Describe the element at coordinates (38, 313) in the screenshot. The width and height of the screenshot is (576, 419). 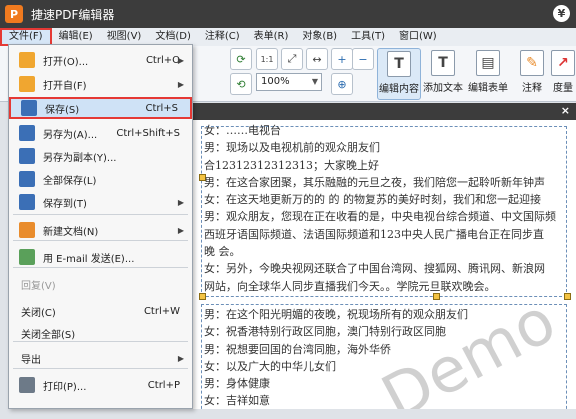
I see `menu-item-label: 关闭(C)` at that location.